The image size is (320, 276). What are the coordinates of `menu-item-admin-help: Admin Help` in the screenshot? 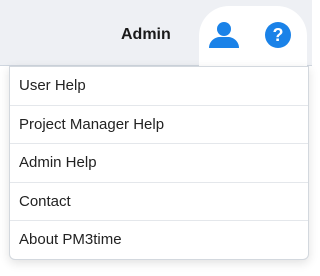 It's located at (159, 163).